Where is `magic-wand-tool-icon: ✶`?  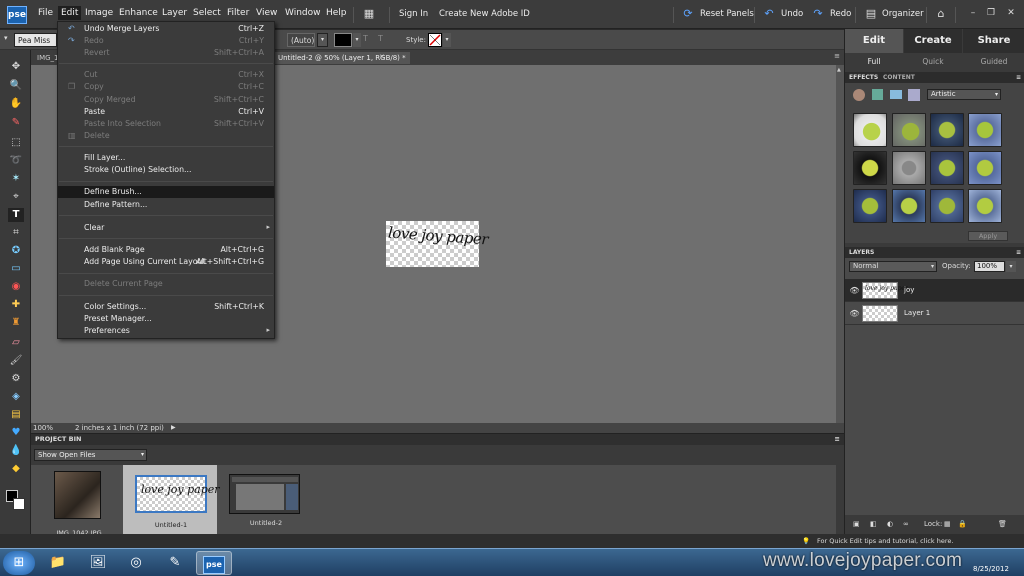
magic-wand-tool-icon: ✶ is located at coordinates (16, 179).